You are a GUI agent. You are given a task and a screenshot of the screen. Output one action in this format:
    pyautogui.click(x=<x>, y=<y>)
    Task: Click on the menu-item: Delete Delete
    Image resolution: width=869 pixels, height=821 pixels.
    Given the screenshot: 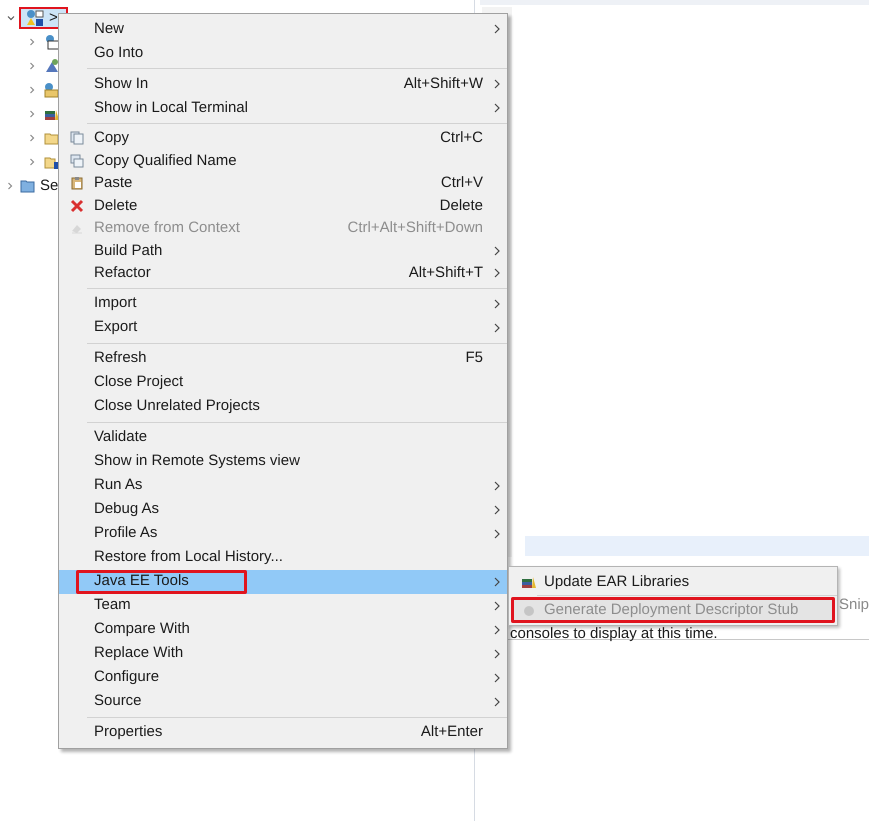 What is the action you would take?
    pyautogui.click(x=283, y=205)
    